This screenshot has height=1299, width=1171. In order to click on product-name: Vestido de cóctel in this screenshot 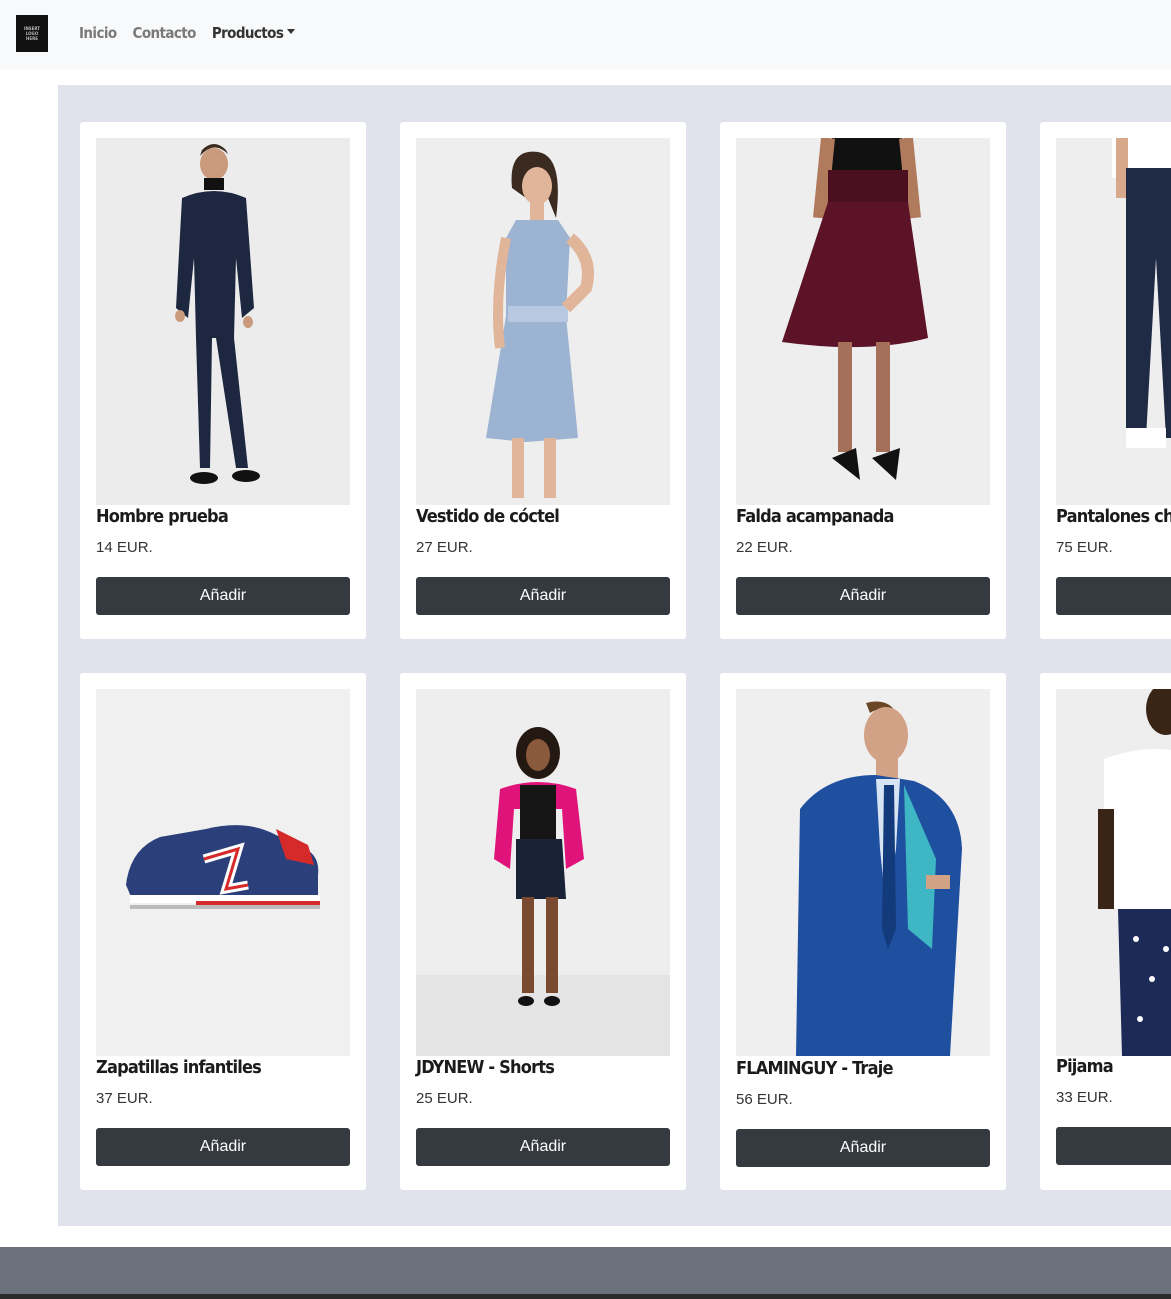, I will do `click(488, 516)`.